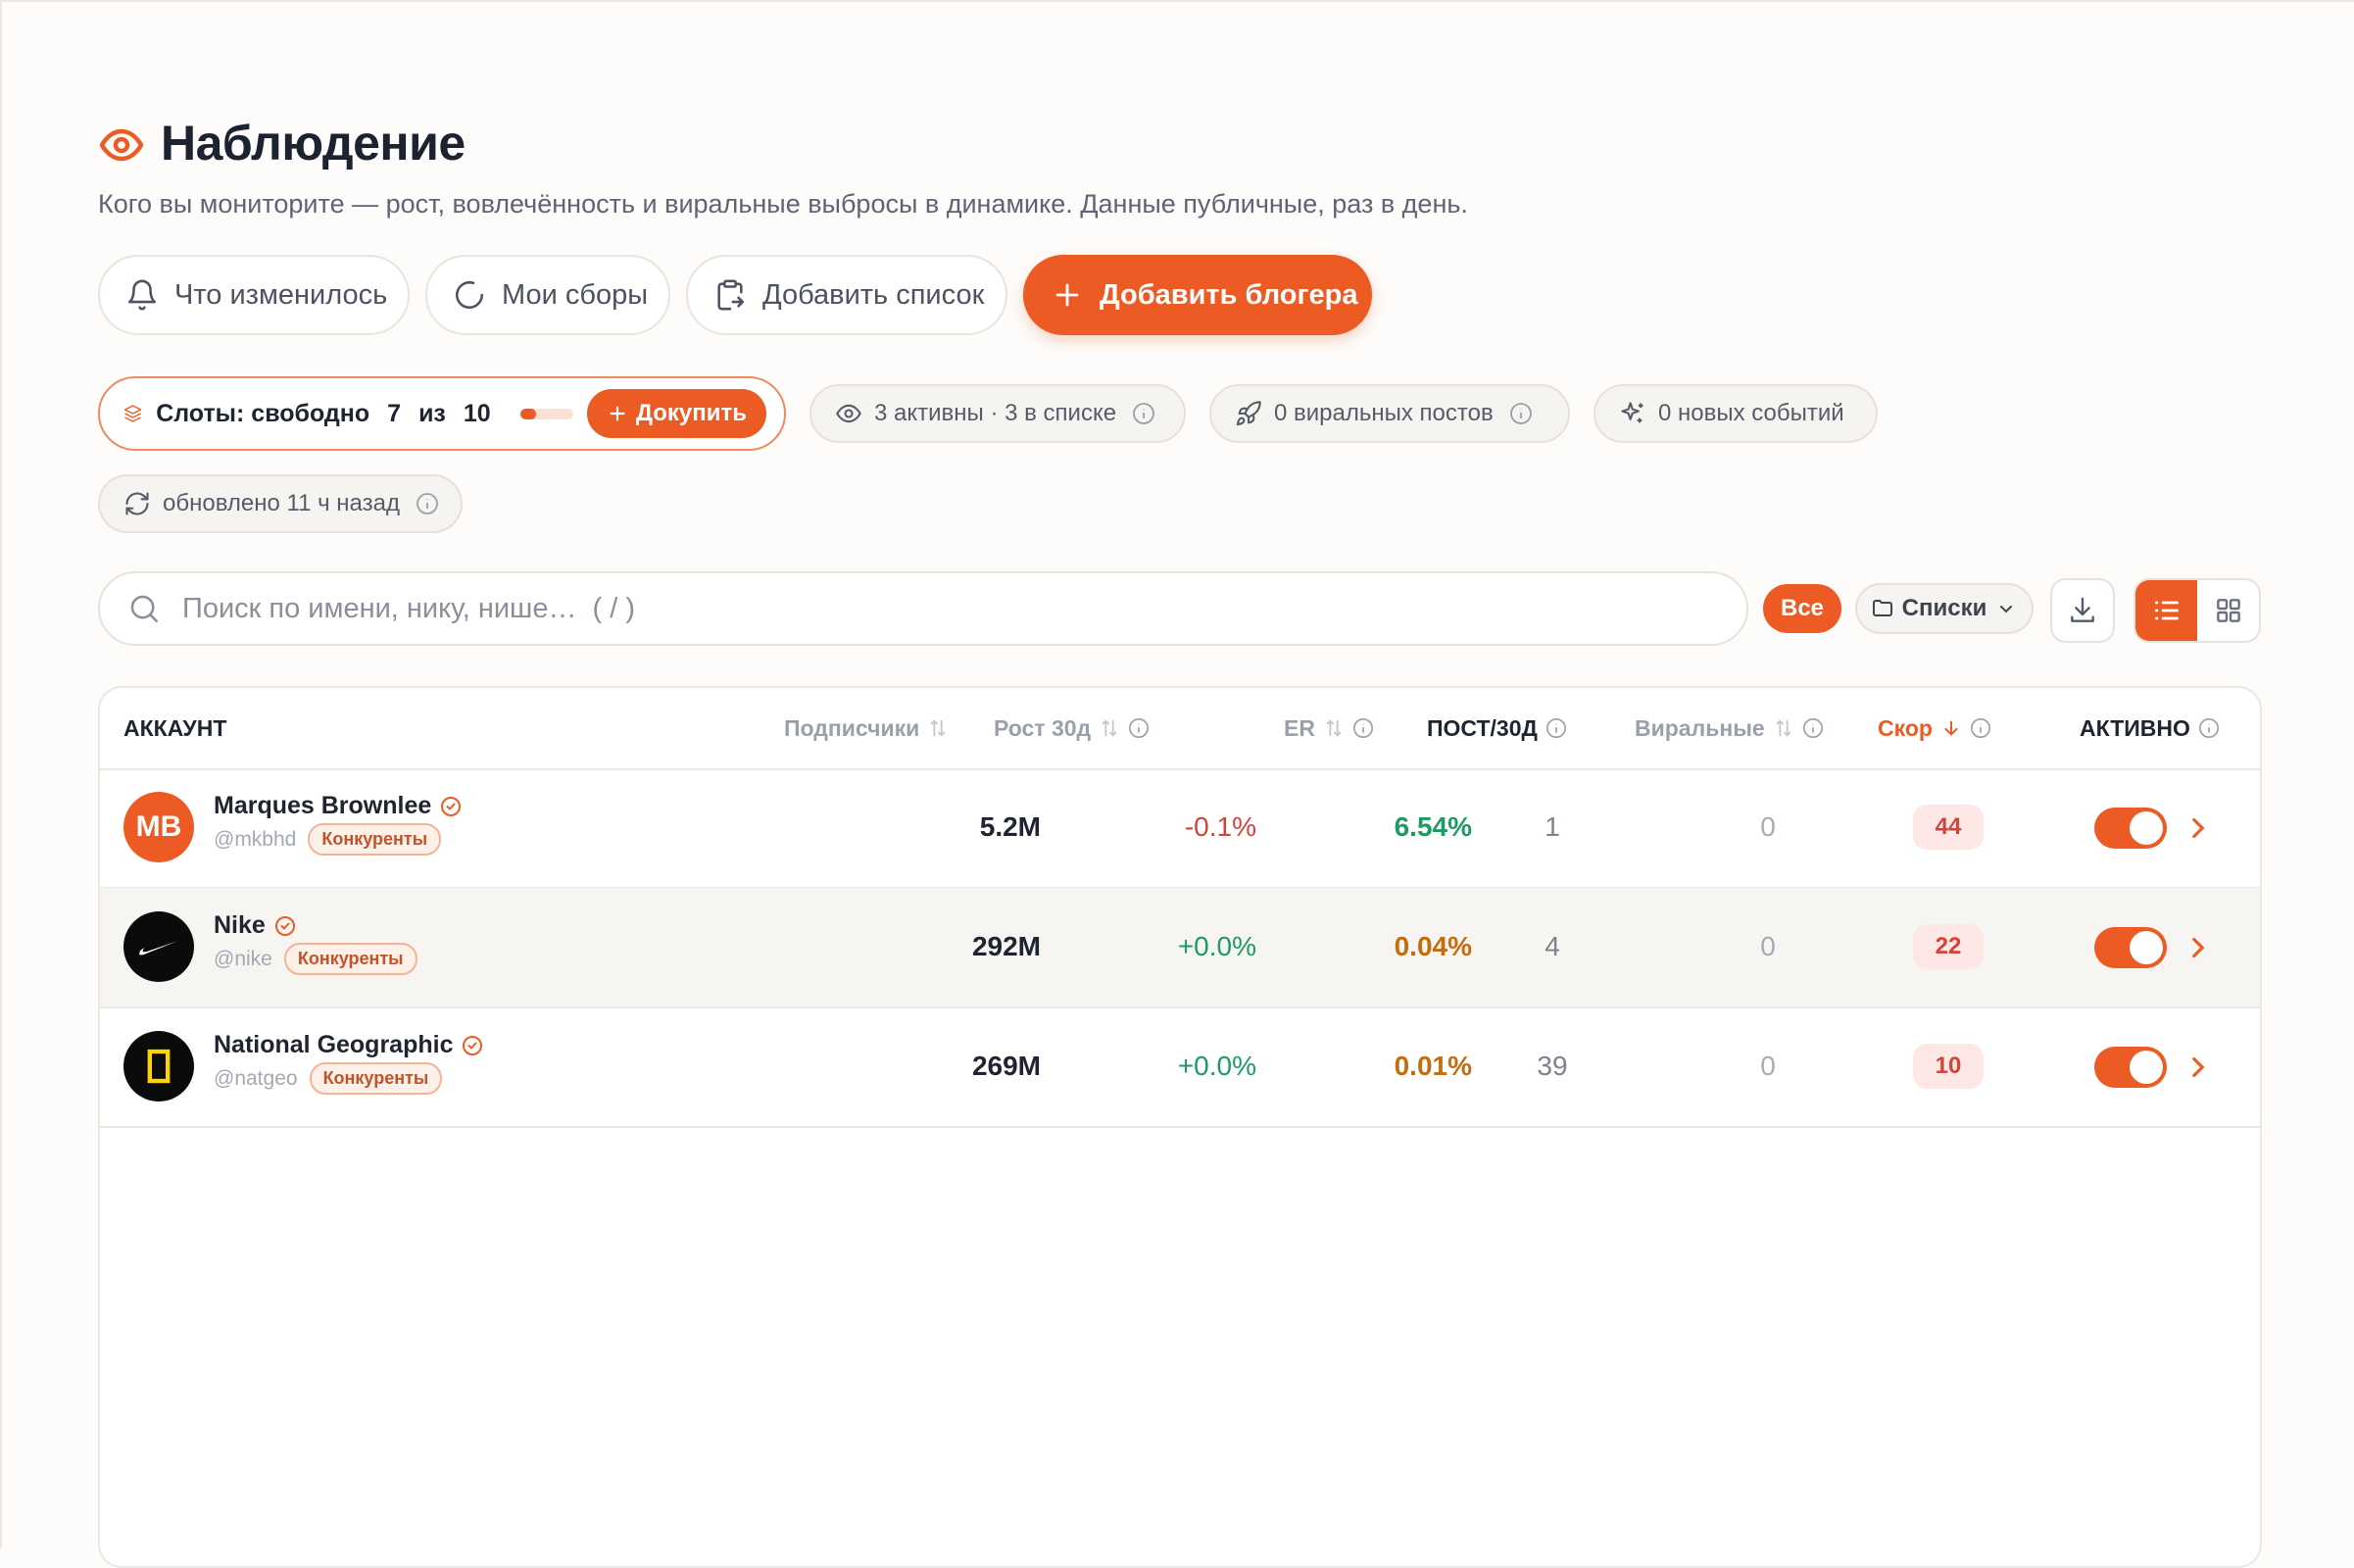  What do you see at coordinates (314, 143) in the screenshot?
I see `page-title: Наблюдение` at bounding box center [314, 143].